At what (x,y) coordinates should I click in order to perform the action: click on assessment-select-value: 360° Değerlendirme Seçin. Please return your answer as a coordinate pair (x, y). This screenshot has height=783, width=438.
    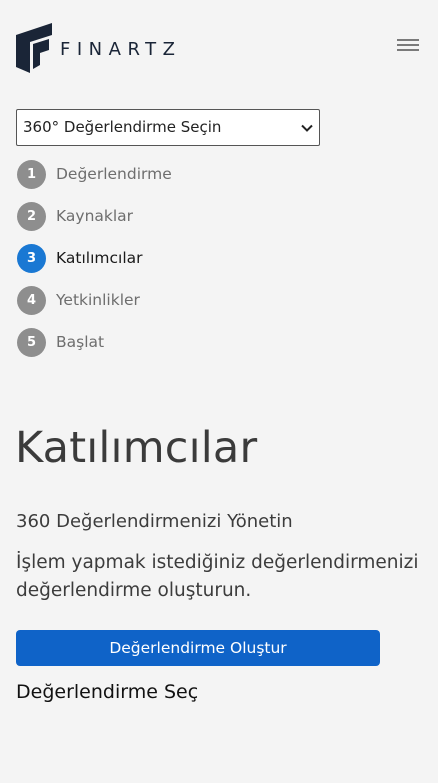
    Looking at the image, I should click on (122, 127).